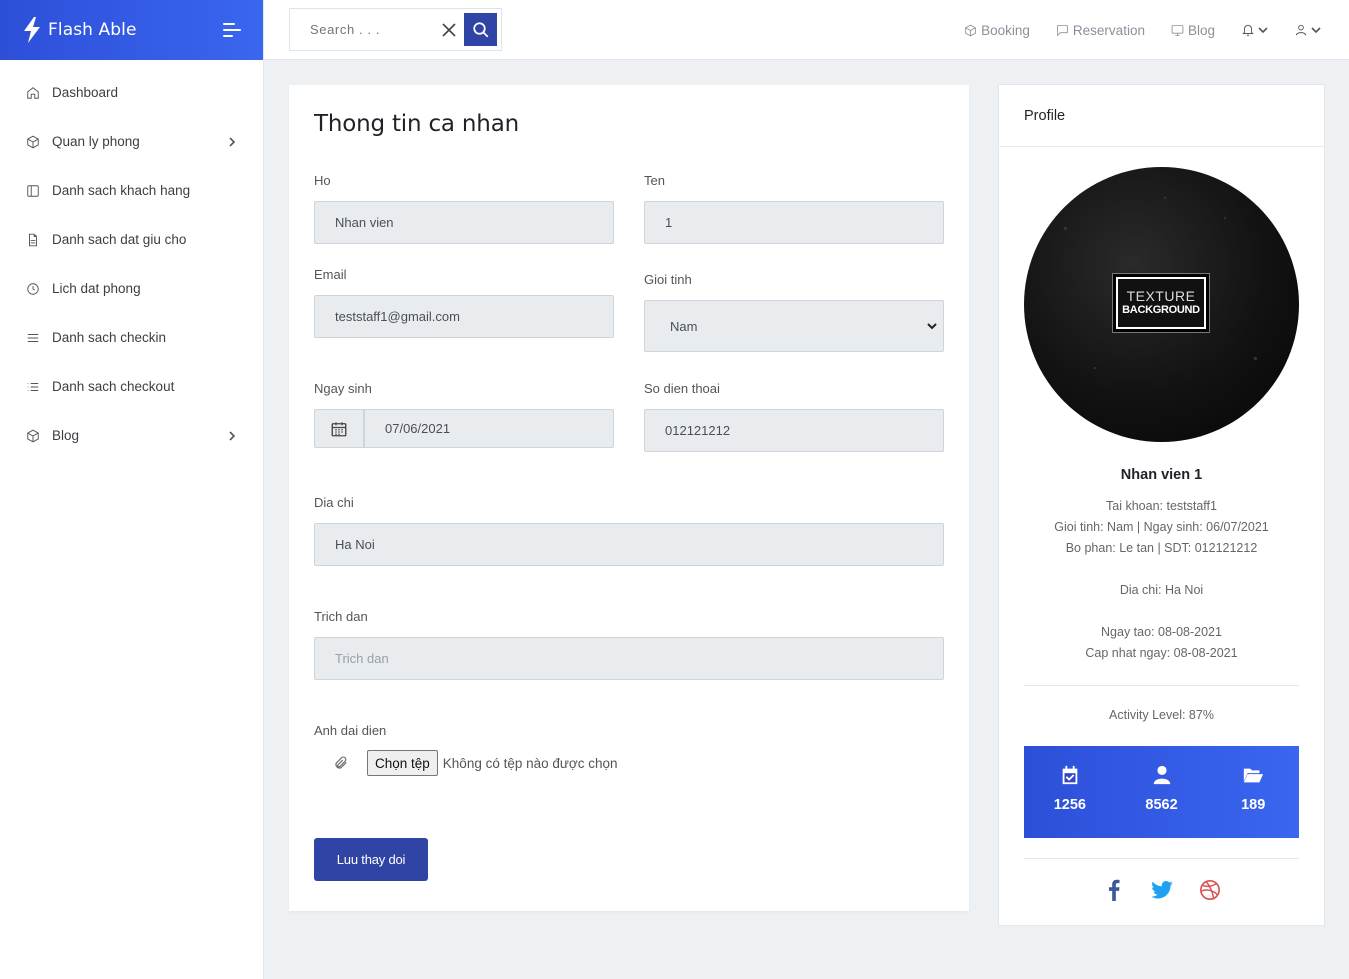 The width and height of the screenshot is (1349, 979). Describe the element at coordinates (1161, 653) in the screenshot. I see `profile-updated: Cap nhat ngay: 08-08-2021` at that location.